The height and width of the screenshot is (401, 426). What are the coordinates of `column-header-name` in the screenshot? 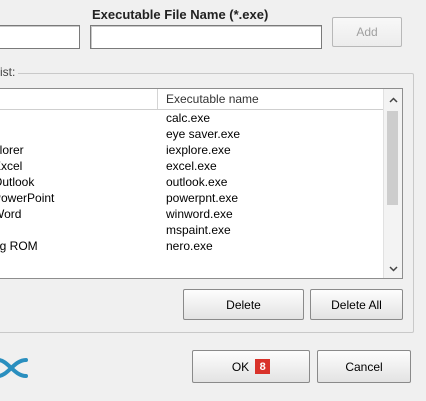 It's located at (79, 99).